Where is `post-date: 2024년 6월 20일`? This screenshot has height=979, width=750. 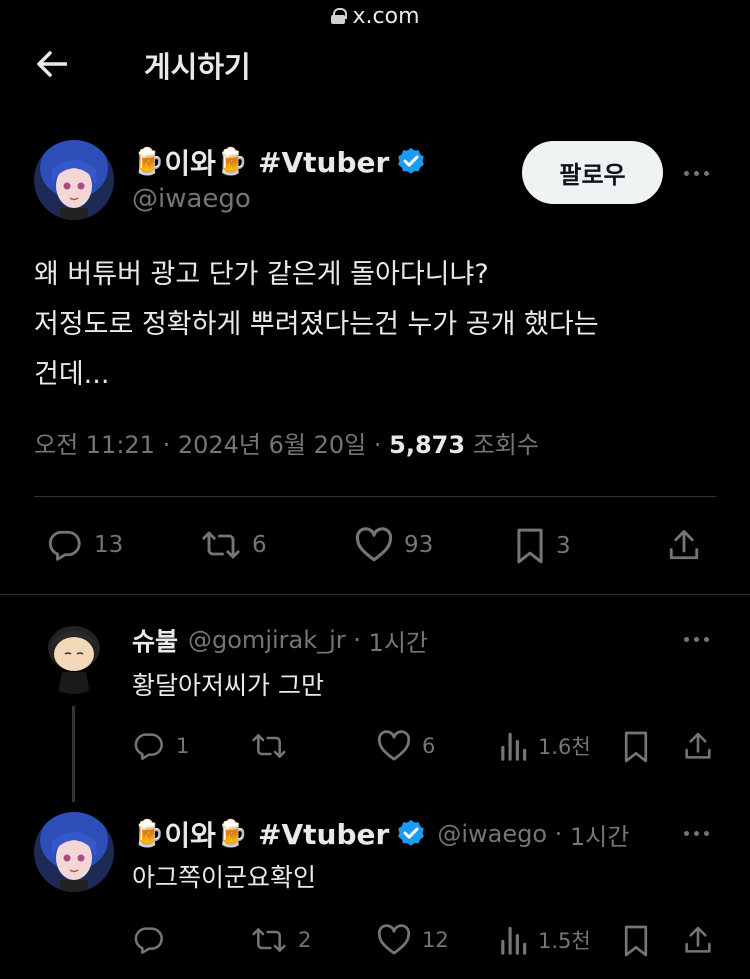 post-date: 2024년 6월 20일 is located at coordinates (272, 445).